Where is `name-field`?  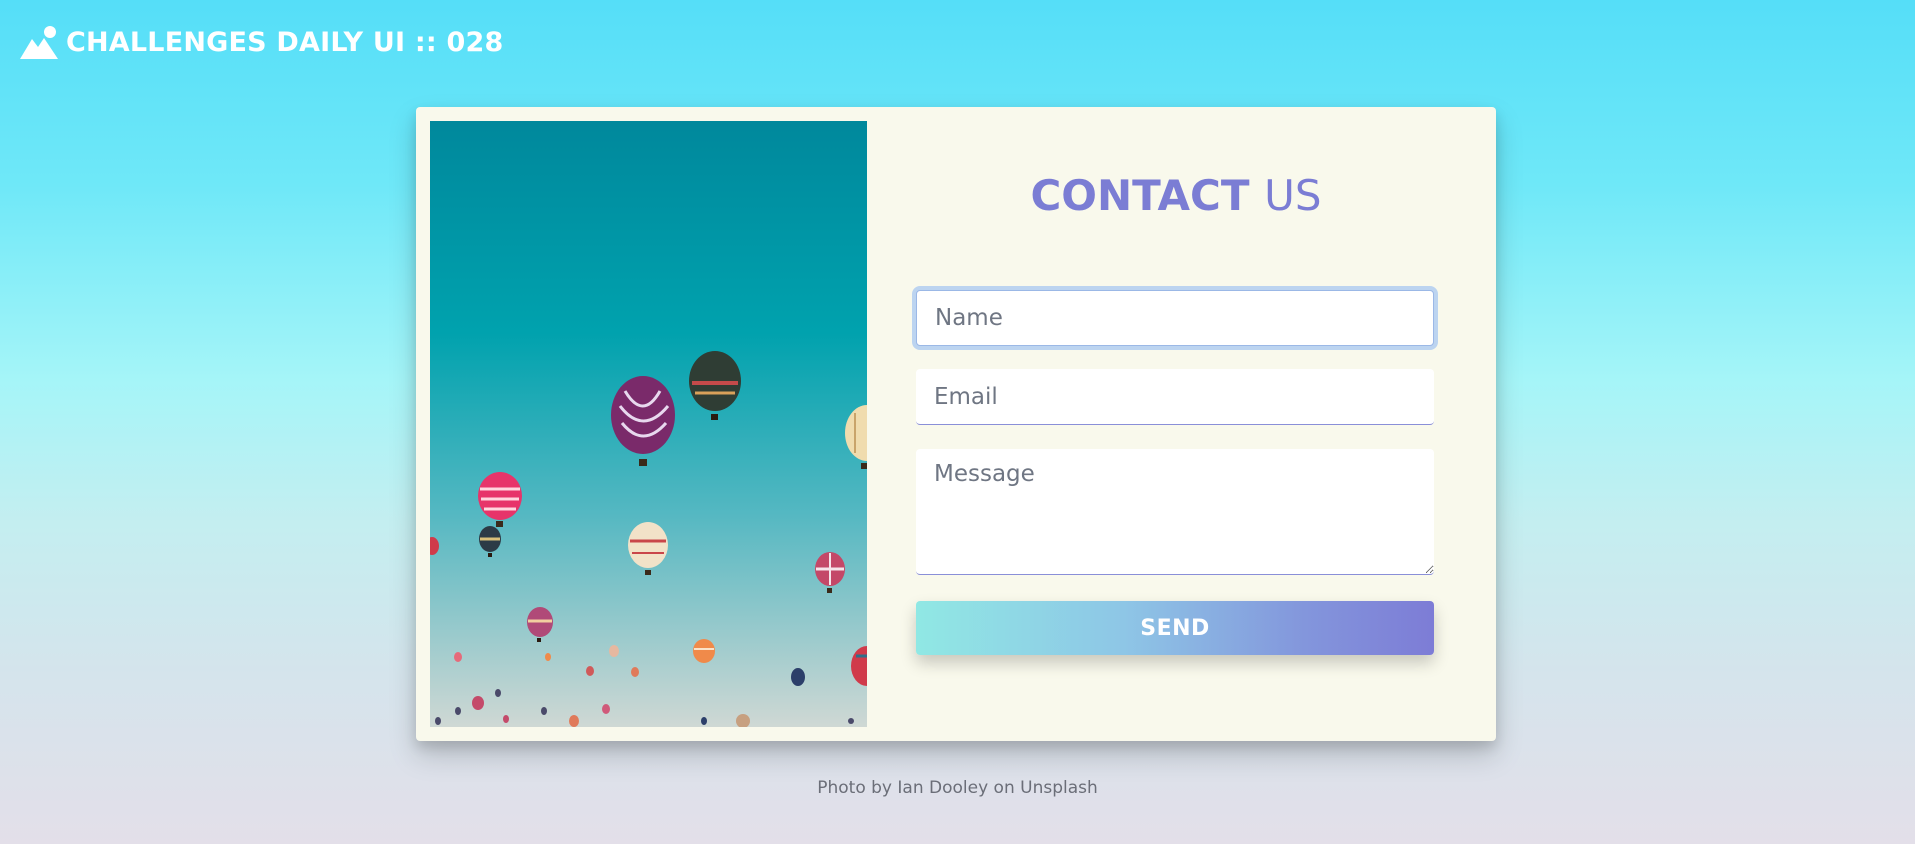 name-field is located at coordinates (1175, 318).